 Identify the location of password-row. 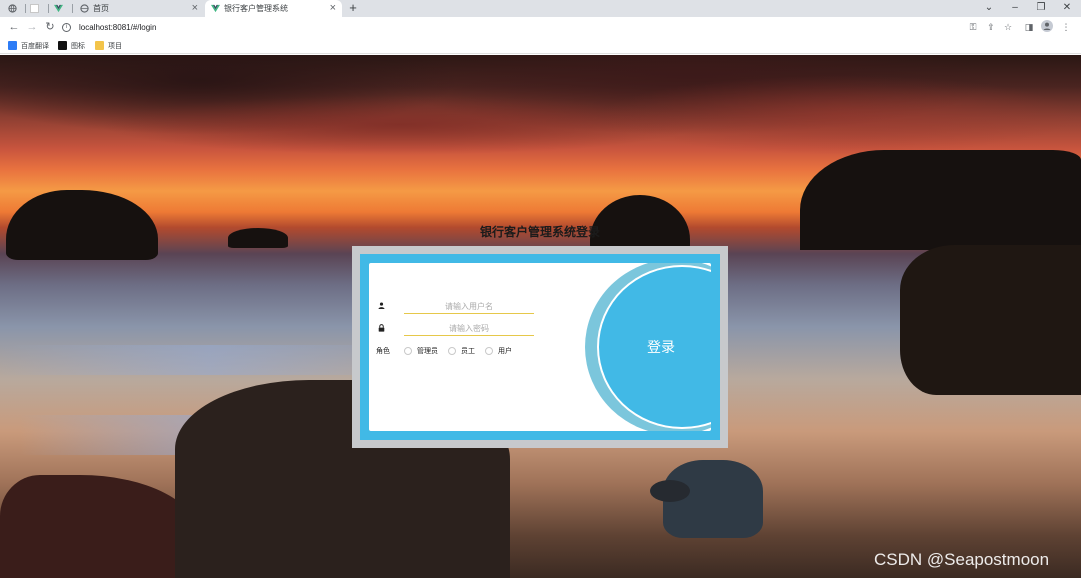
(456, 329).